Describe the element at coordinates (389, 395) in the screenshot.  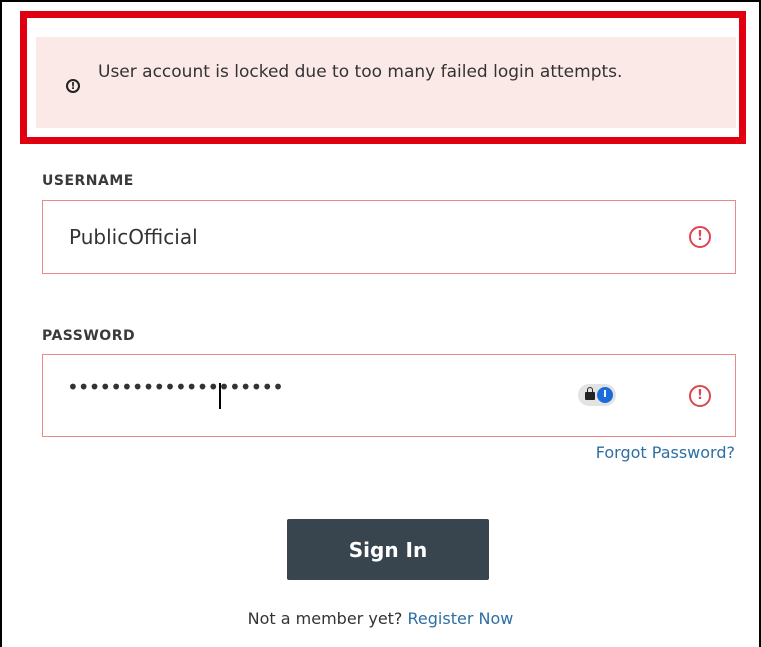
I see `password-field: •••••••••••••••••••• I !` at that location.